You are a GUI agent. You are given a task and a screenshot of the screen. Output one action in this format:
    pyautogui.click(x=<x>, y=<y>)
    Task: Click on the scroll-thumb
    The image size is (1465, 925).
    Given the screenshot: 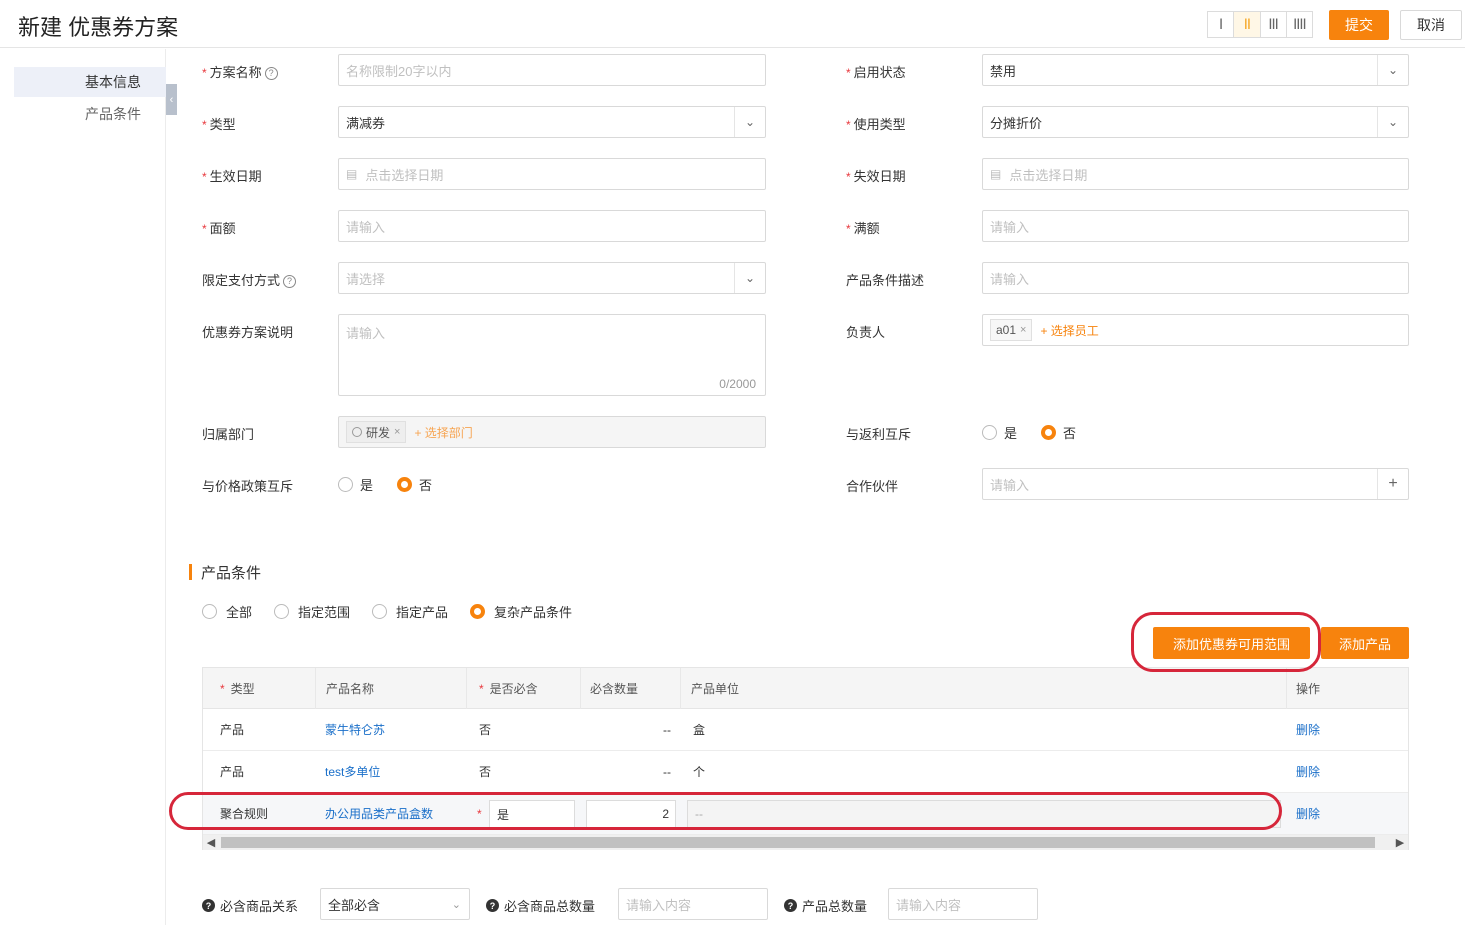 What is the action you would take?
    pyautogui.click(x=798, y=842)
    